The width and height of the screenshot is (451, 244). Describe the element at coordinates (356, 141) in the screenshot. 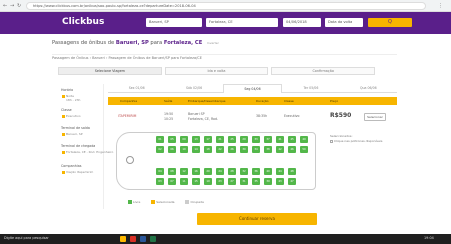

I see `selection-hint: Clique nas poltronas disponíveis` at that location.